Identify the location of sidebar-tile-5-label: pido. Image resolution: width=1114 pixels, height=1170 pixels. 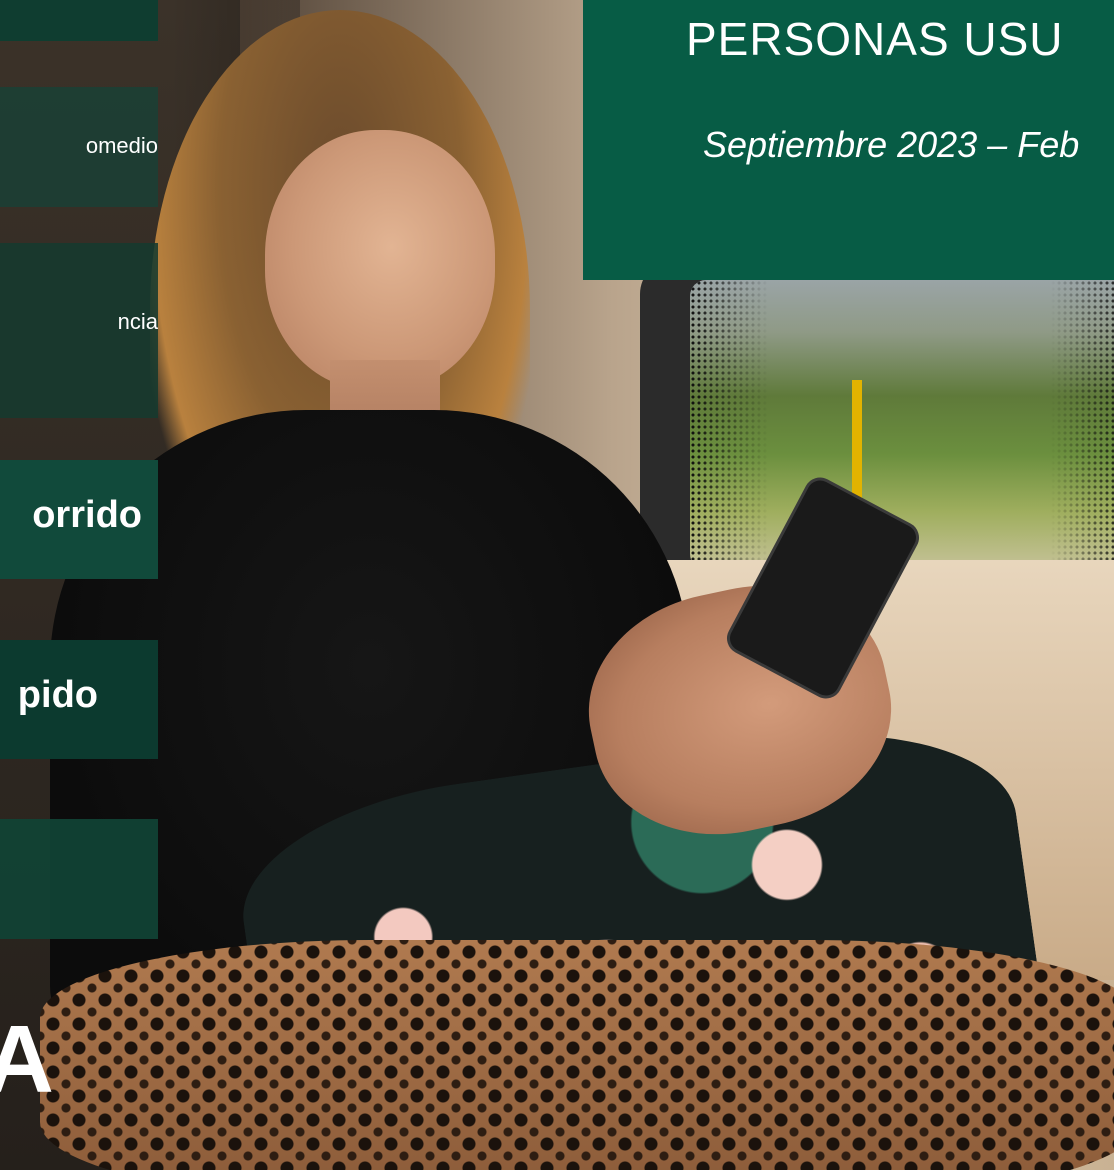
(57, 695).